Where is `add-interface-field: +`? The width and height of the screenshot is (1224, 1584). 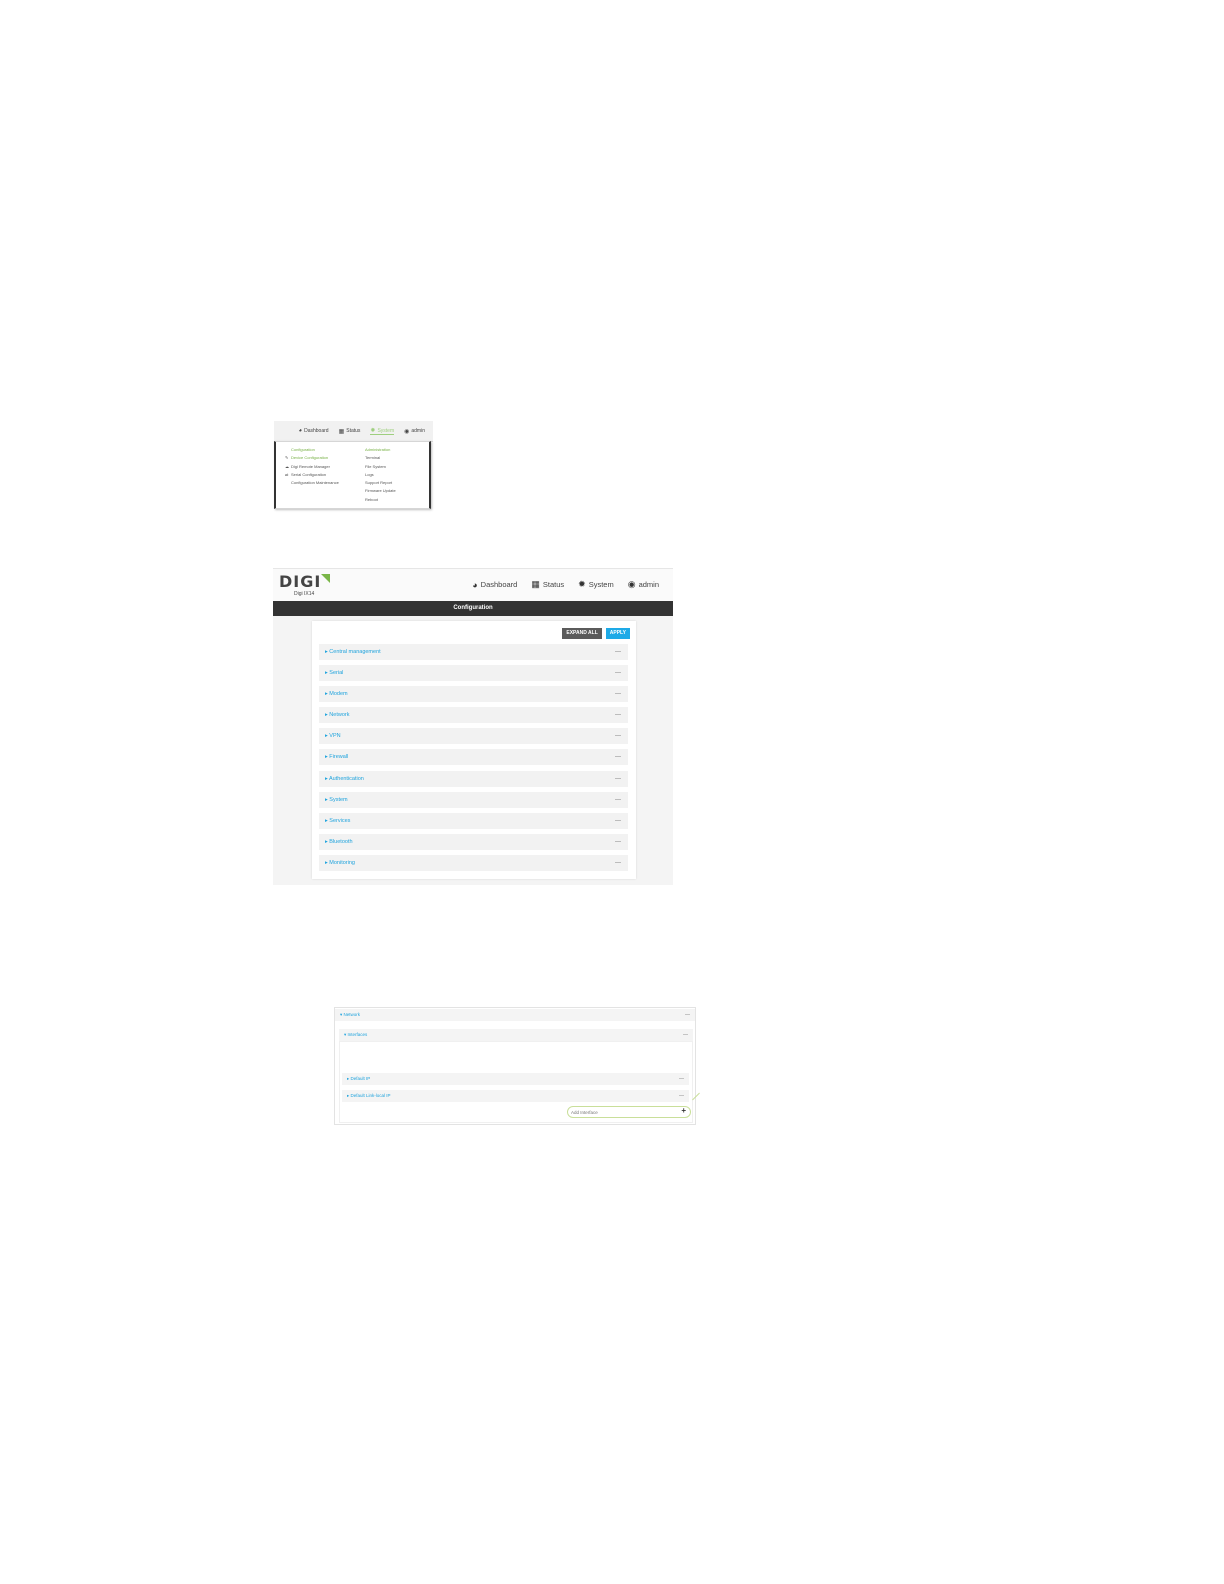 add-interface-field: + is located at coordinates (629, 1112).